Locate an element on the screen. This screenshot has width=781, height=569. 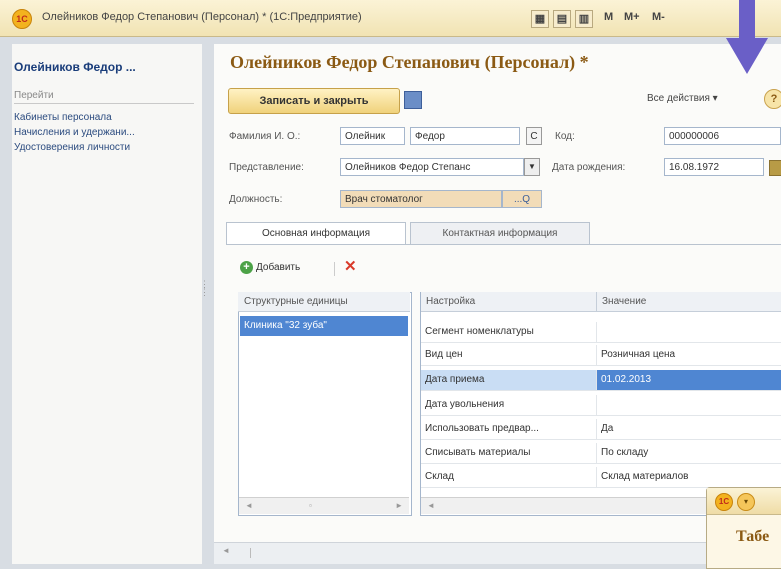
calendar-picker-icon is located at coordinates (775, 168).